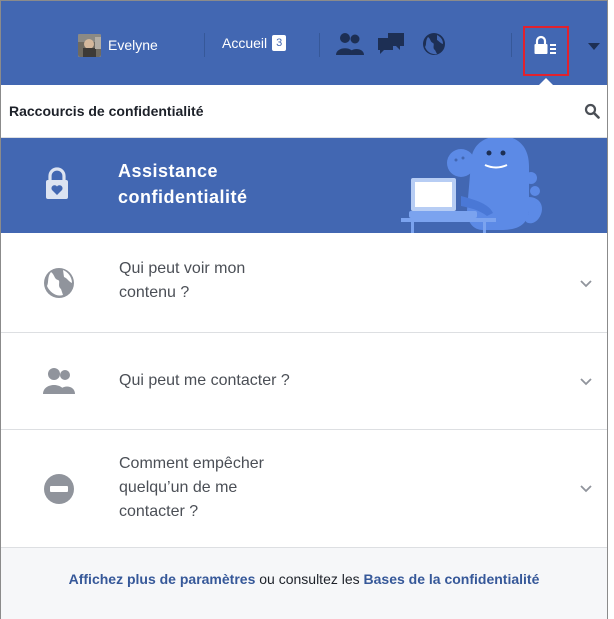 This screenshot has width=614, height=619. What do you see at coordinates (133, 45) in the screenshot?
I see `user-name: Evelyne` at bounding box center [133, 45].